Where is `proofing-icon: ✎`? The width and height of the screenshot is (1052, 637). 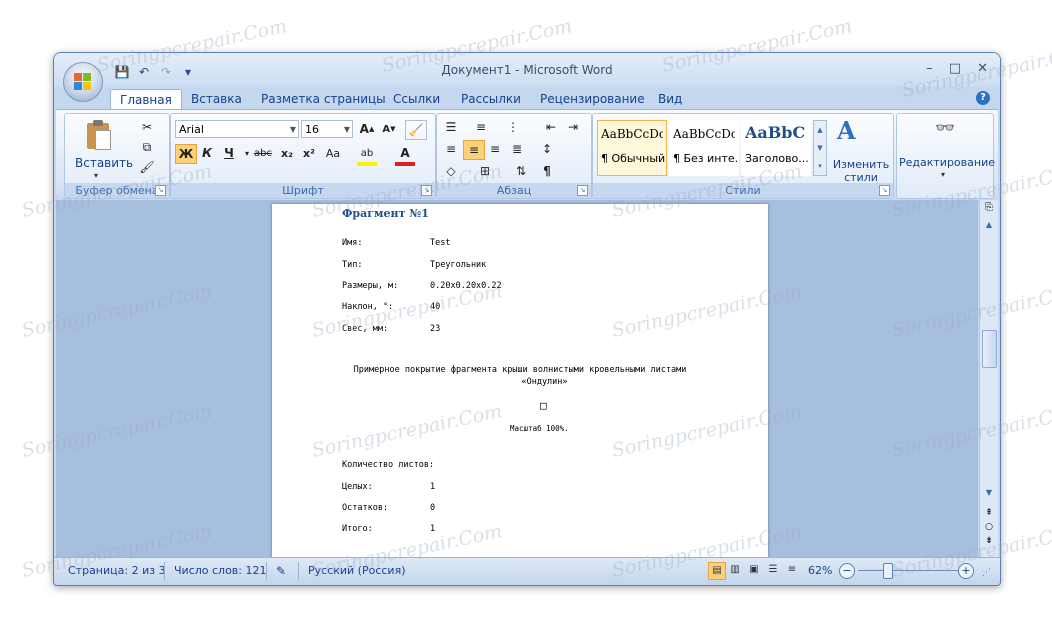 proofing-icon: ✎ is located at coordinates (281, 571).